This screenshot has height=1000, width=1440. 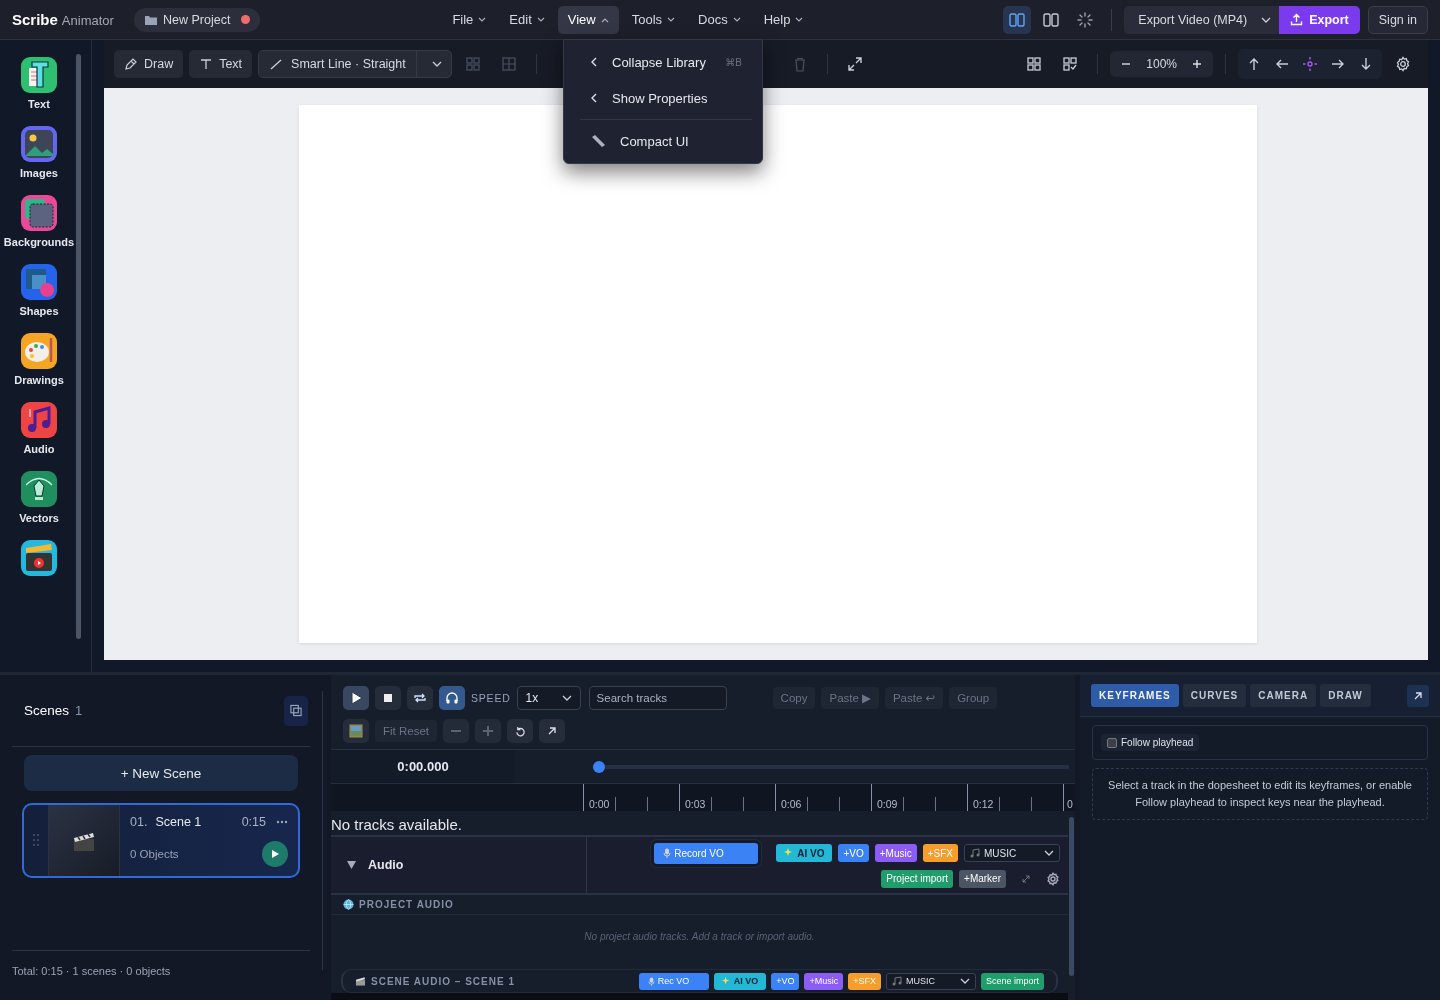 I want to click on library-item: Drawings, so click(x=39, y=359).